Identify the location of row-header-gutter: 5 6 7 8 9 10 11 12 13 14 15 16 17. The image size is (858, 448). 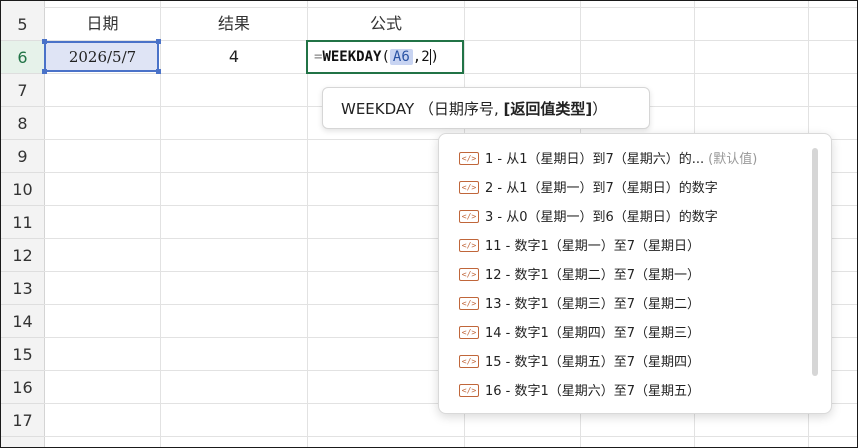
(23, 224).